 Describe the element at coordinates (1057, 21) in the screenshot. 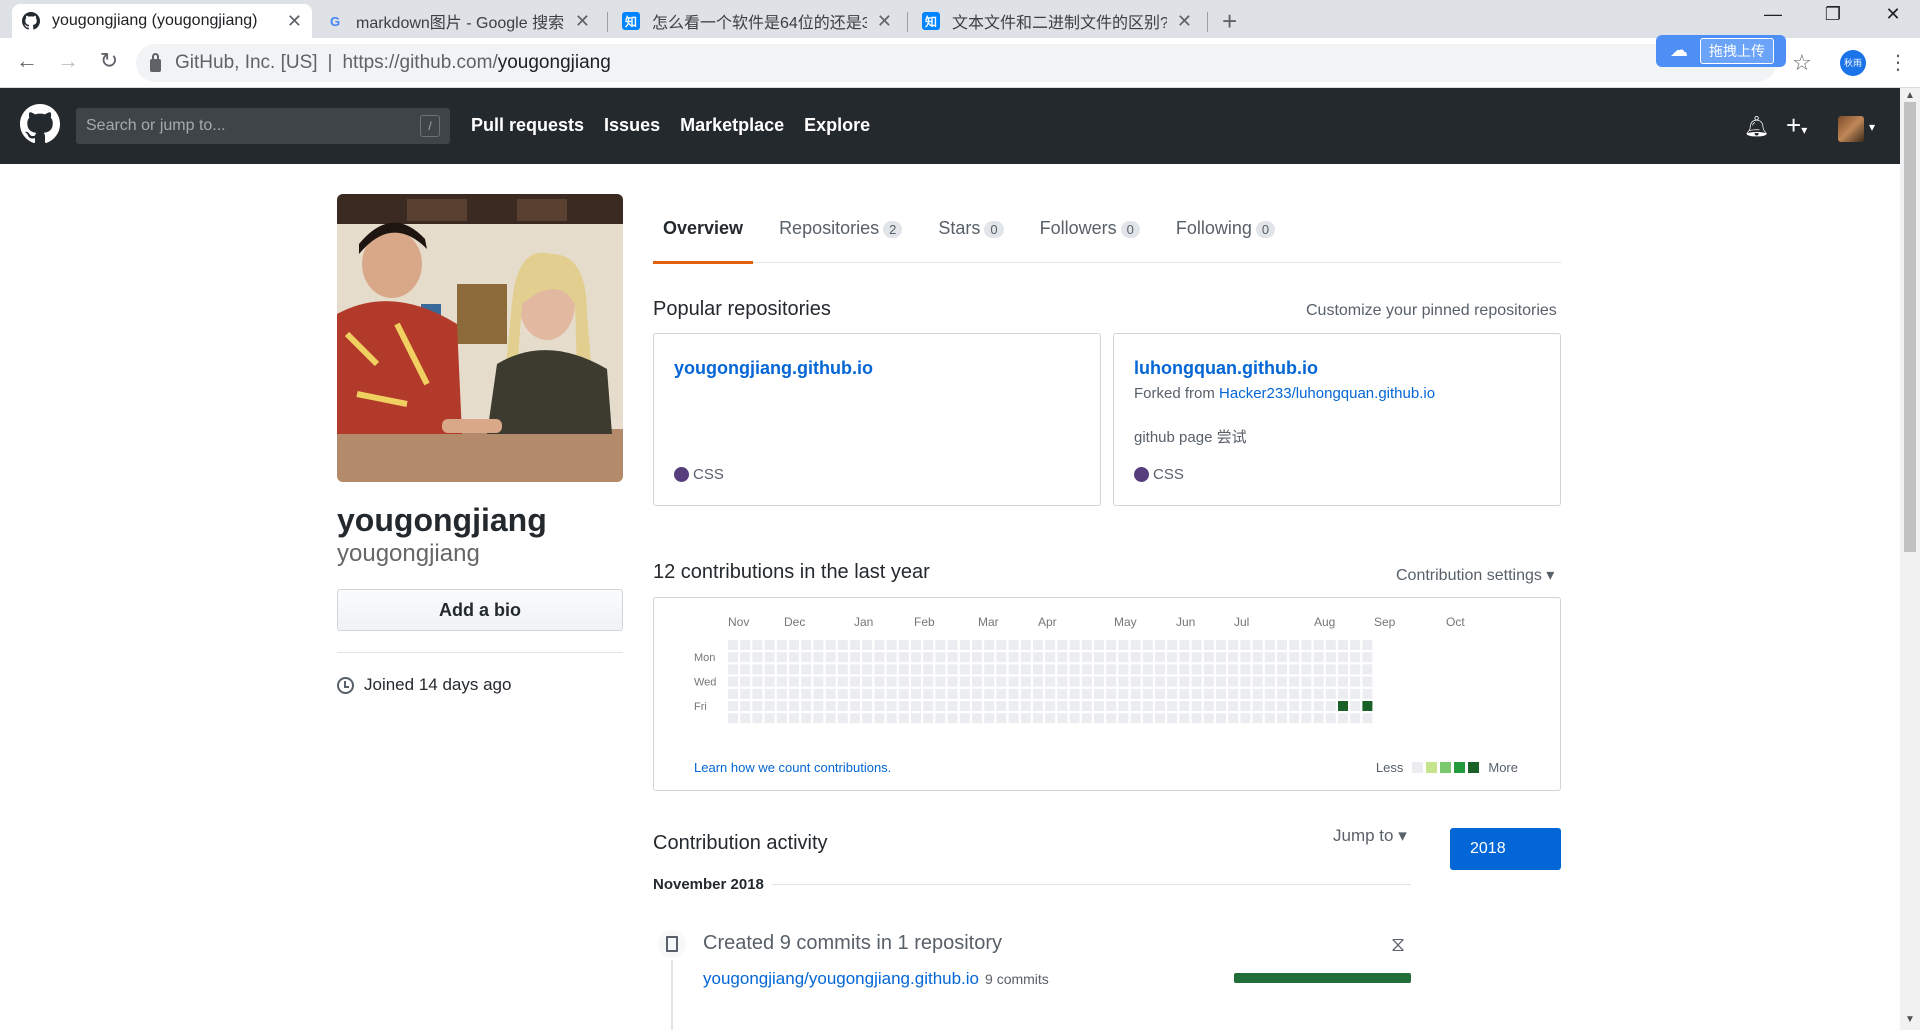

I see `browser-tab-zhihu-2: 知 文本文件和二进制文件的区别? ✕` at that location.